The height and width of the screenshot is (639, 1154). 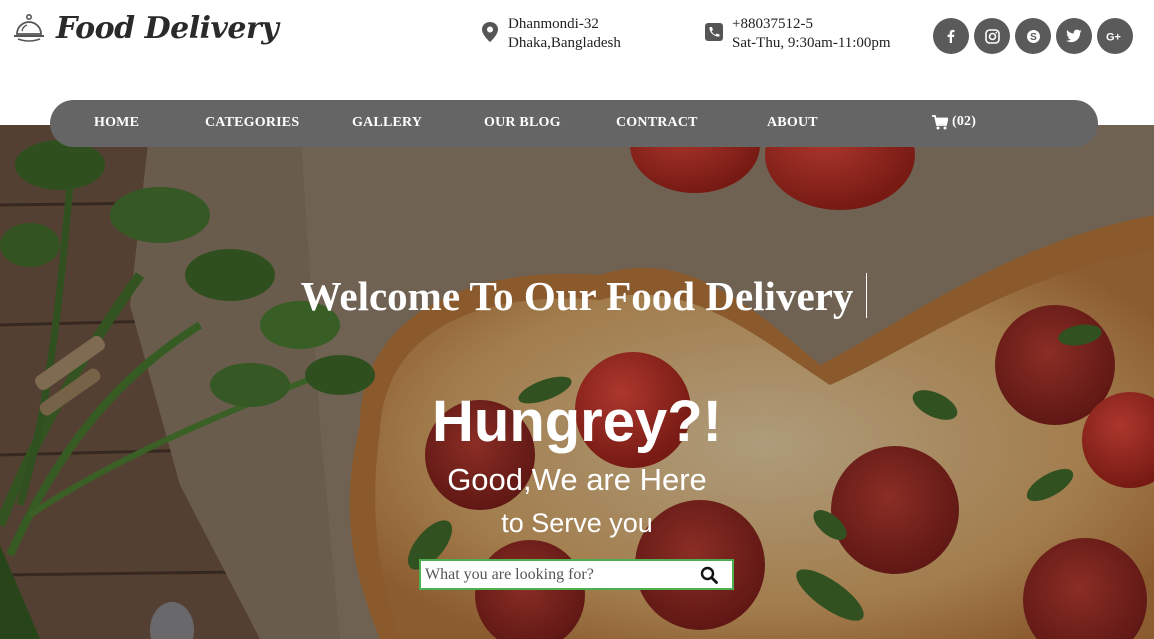 What do you see at coordinates (811, 43) in the screenshot?
I see `opening-hours: Sat-Thu, 9:30am-11:00pm` at bounding box center [811, 43].